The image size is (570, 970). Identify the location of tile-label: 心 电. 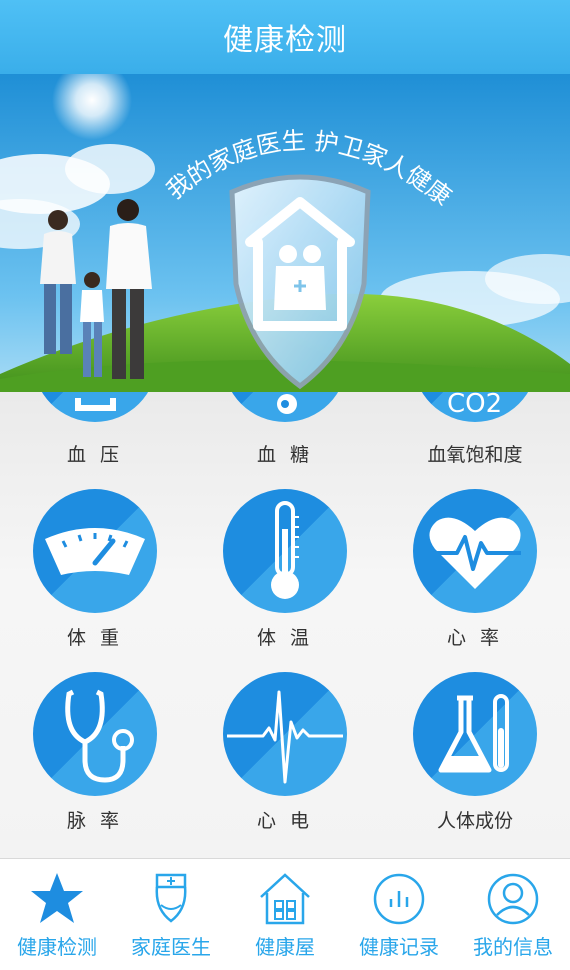
(285, 821).